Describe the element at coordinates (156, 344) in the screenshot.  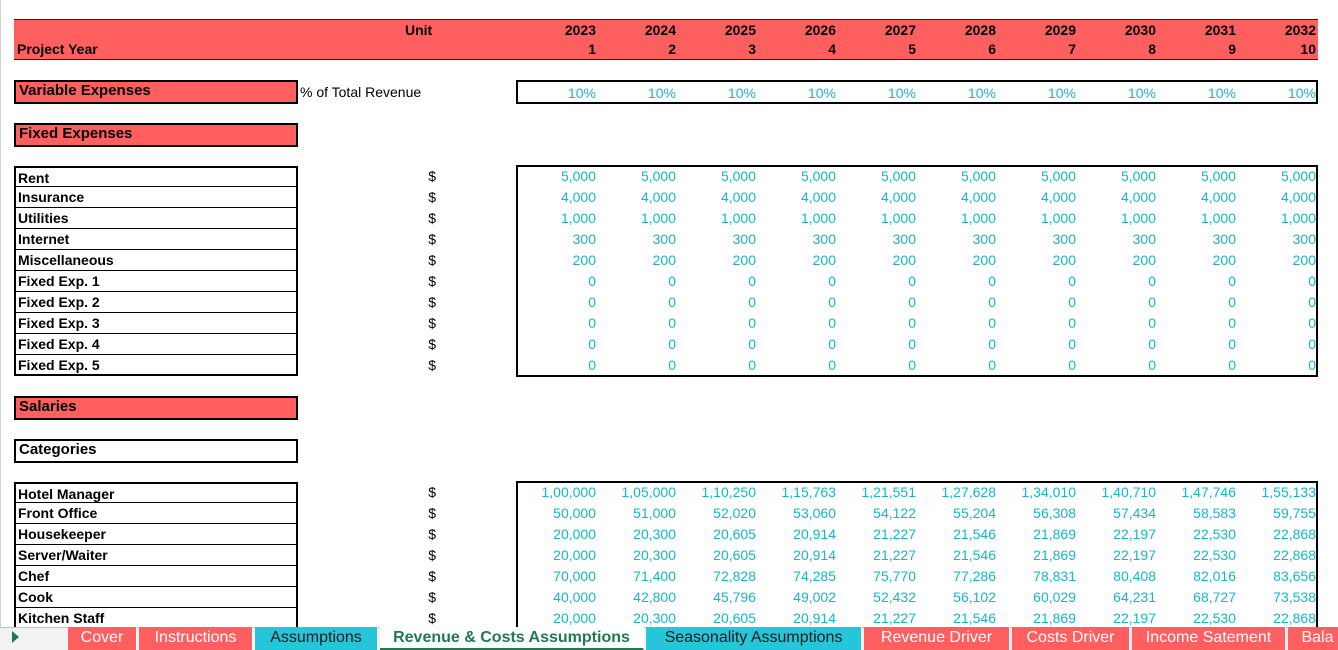
I see `fixed-expense-row-label: Fixed Exp. 4` at that location.